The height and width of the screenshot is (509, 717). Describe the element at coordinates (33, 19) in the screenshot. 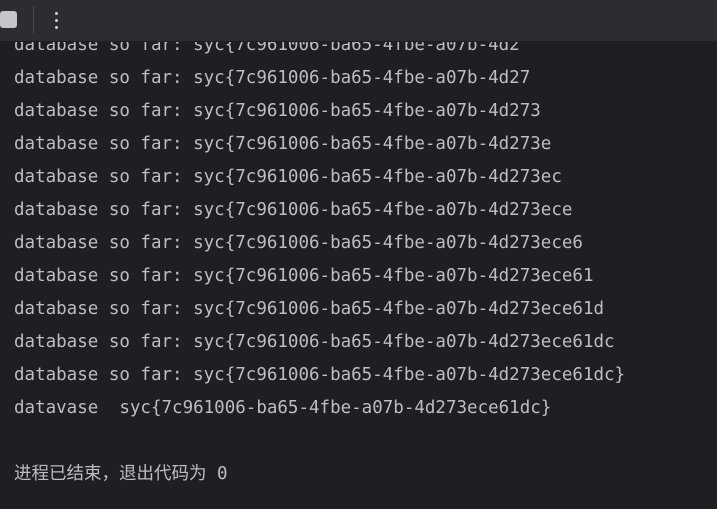

I see `toolbar-divider` at that location.